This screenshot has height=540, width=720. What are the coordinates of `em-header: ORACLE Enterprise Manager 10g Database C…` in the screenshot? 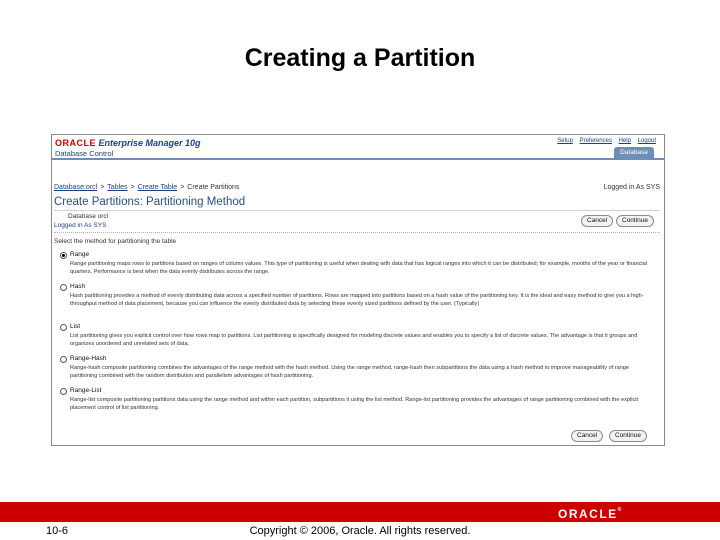 It's located at (358, 147).